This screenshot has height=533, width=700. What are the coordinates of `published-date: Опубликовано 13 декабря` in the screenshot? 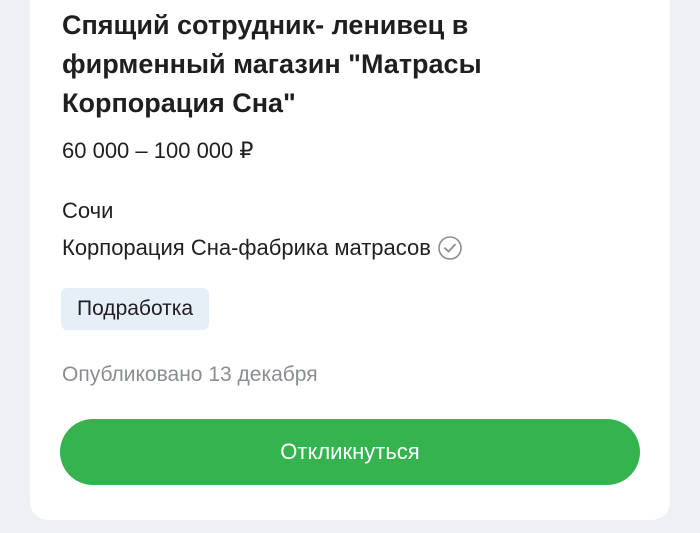 It's located at (190, 374).